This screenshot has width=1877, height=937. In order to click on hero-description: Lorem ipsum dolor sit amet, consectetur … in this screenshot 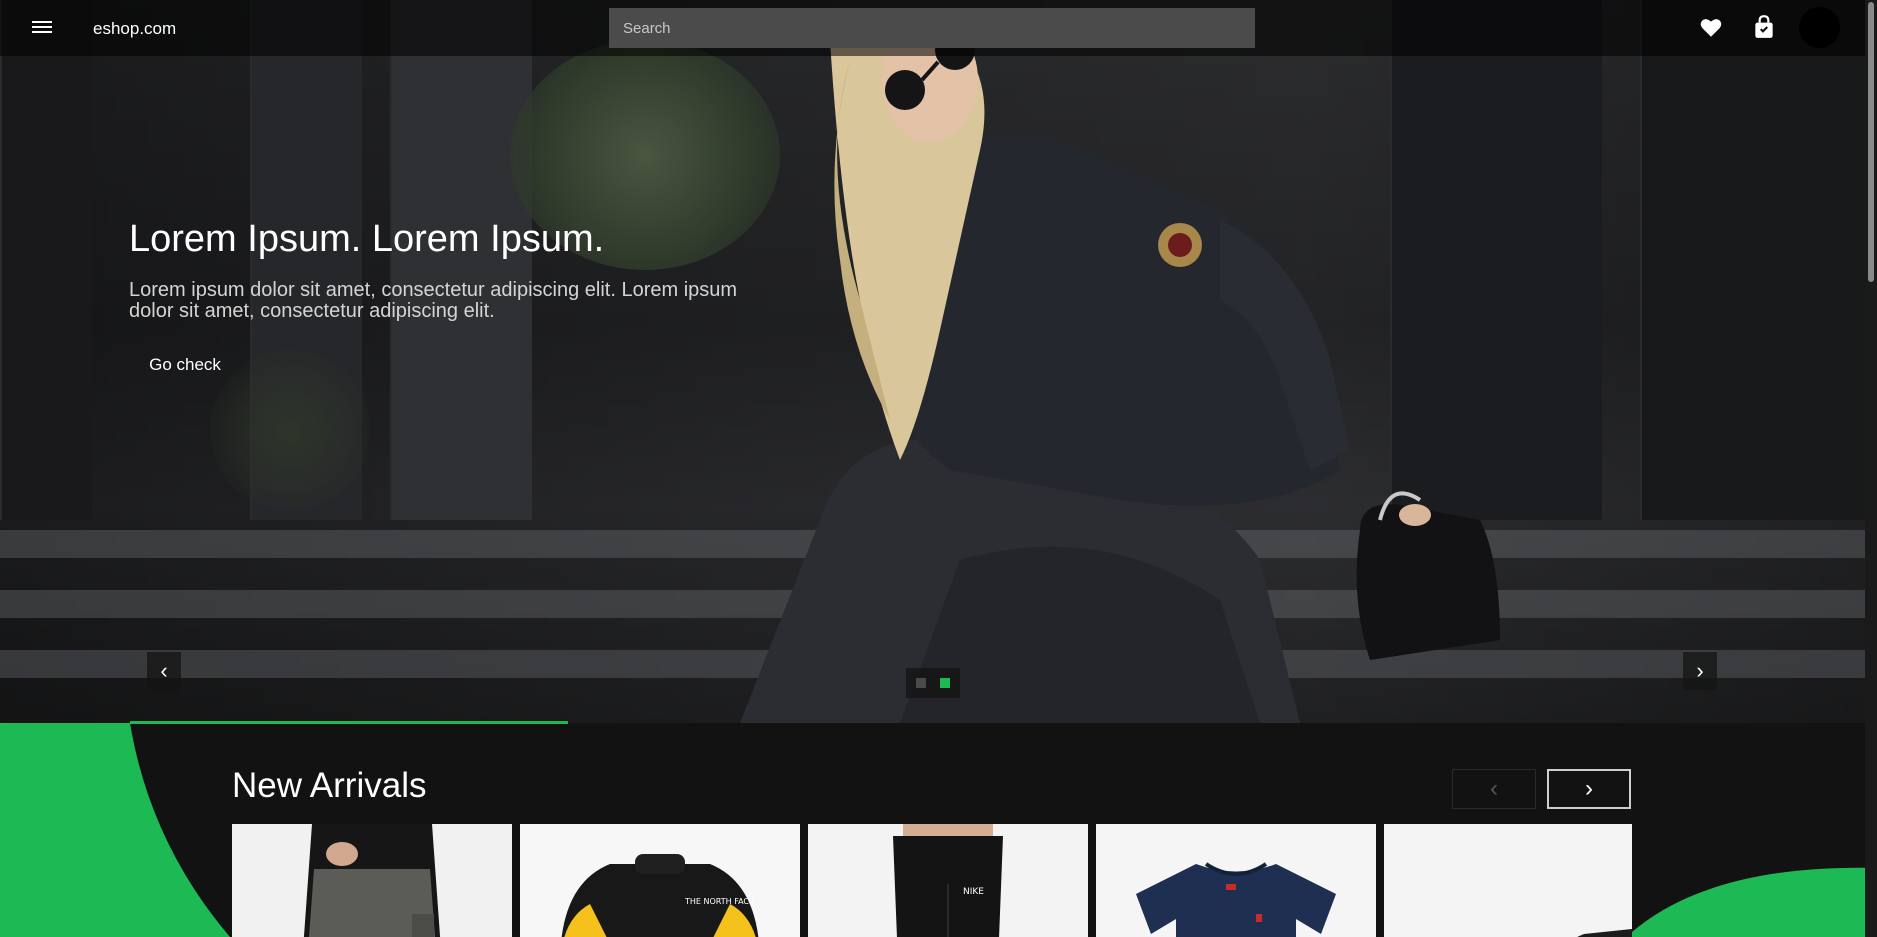, I will do `click(433, 300)`.